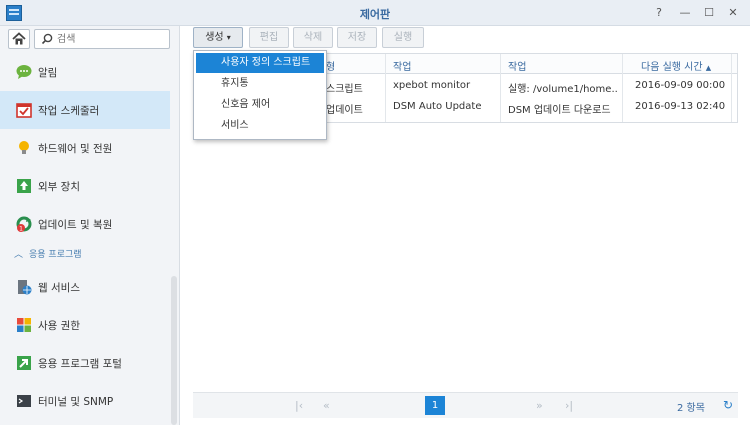 This screenshot has width=750, height=425. What do you see at coordinates (465, 405) in the screenshot?
I see `pagination-bar: |‹ « 1 » ›| 2 항목 ↻` at bounding box center [465, 405].